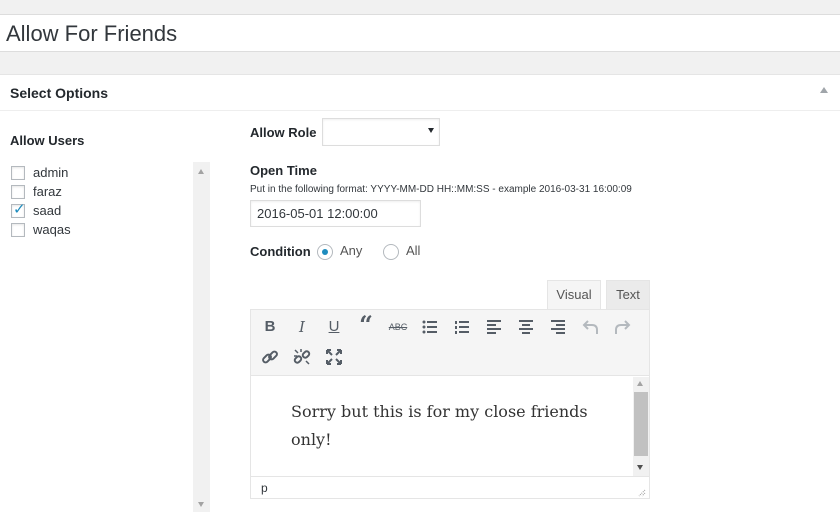 The width and height of the screenshot is (840, 526). I want to click on allow-role-label: Allow Role, so click(283, 132).